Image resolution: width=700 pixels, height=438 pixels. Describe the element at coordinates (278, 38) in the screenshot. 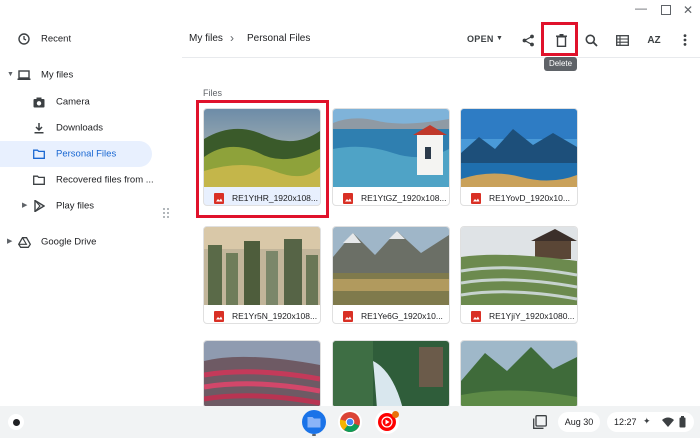

I see `breadcrumb-personal-files: Personal Files` at that location.